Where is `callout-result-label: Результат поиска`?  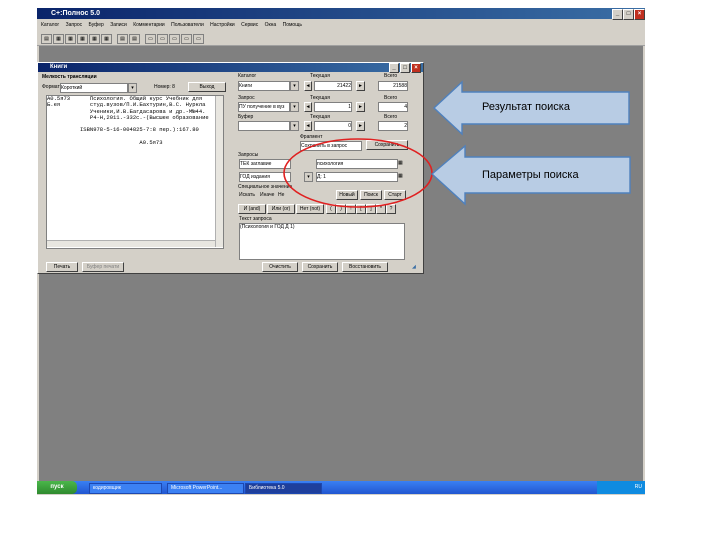 callout-result-label: Результат поиска is located at coordinates (526, 107).